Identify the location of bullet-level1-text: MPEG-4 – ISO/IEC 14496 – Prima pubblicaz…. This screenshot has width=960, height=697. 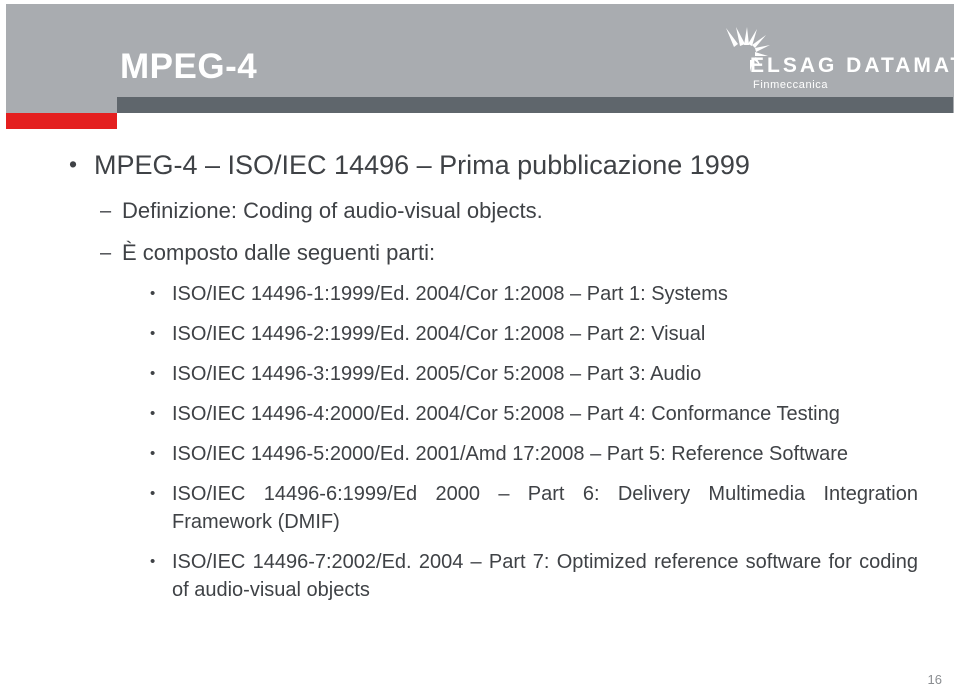
(422, 165).